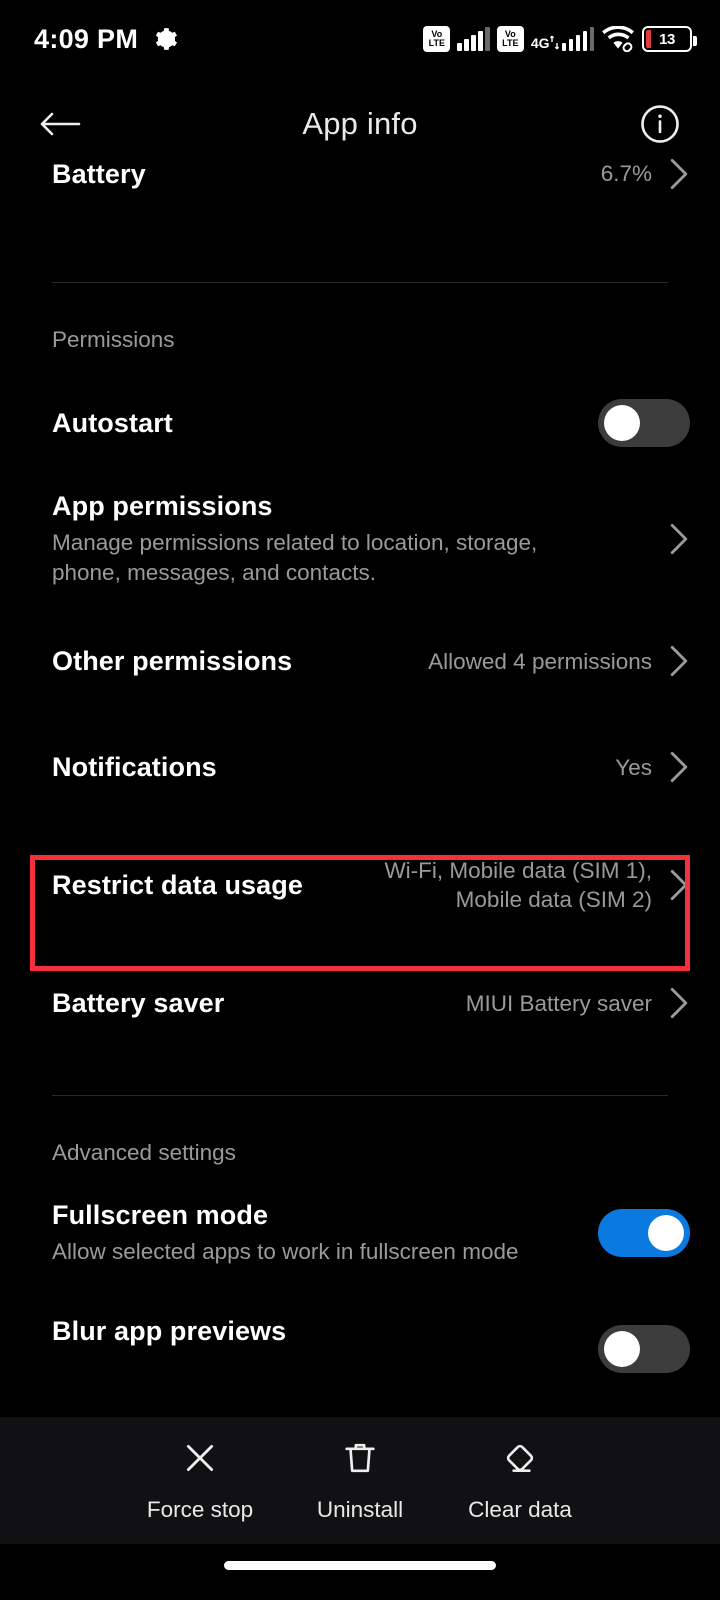 The width and height of the screenshot is (720, 1600). I want to click on row-battery-saver-value: MIUI Battery saver, so click(558, 1003).